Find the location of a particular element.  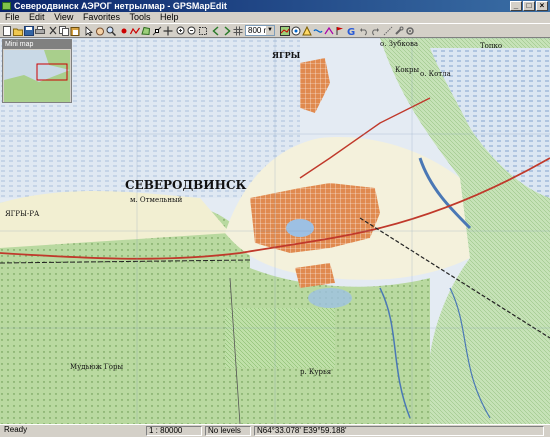

status-coordinates: N64°33.078' E39°59.188' is located at coordinates (399, 431).